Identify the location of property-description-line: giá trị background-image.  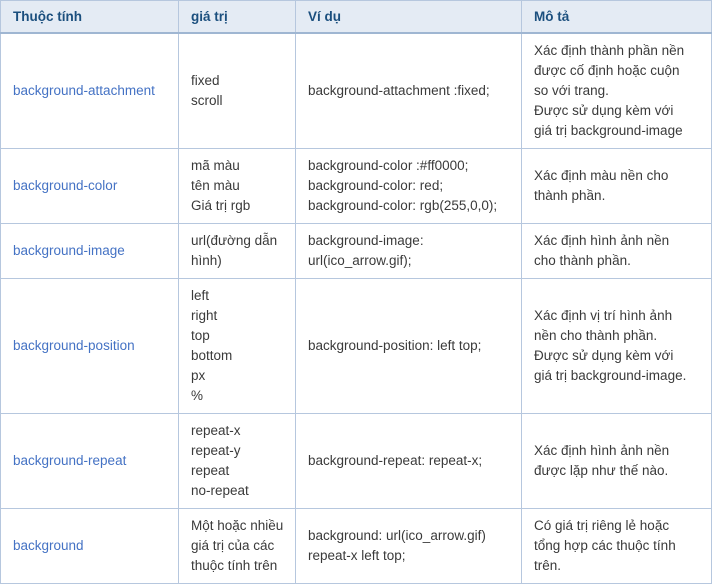
(608, 130).